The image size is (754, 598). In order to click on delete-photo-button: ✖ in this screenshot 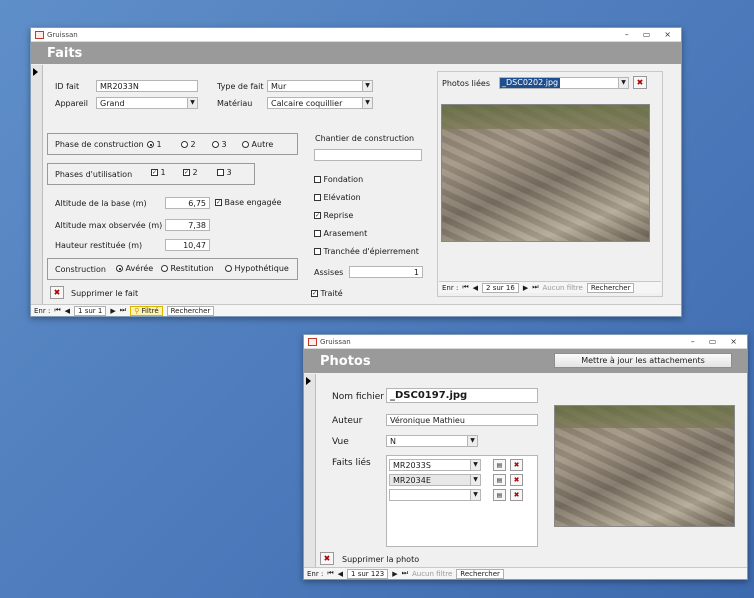, I will do `click(327, 558)`.